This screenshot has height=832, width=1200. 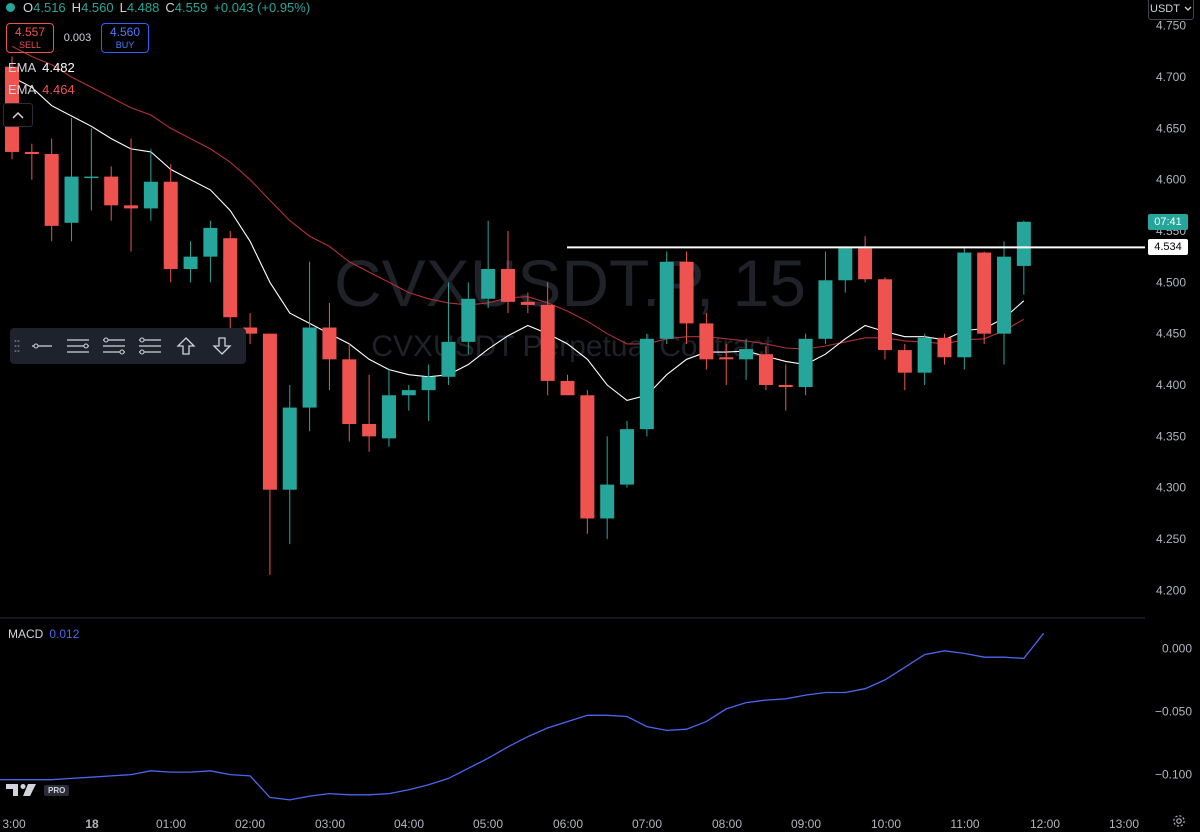 I want to click on price-tick-label: 4.200, so click(x=1171, y=590).